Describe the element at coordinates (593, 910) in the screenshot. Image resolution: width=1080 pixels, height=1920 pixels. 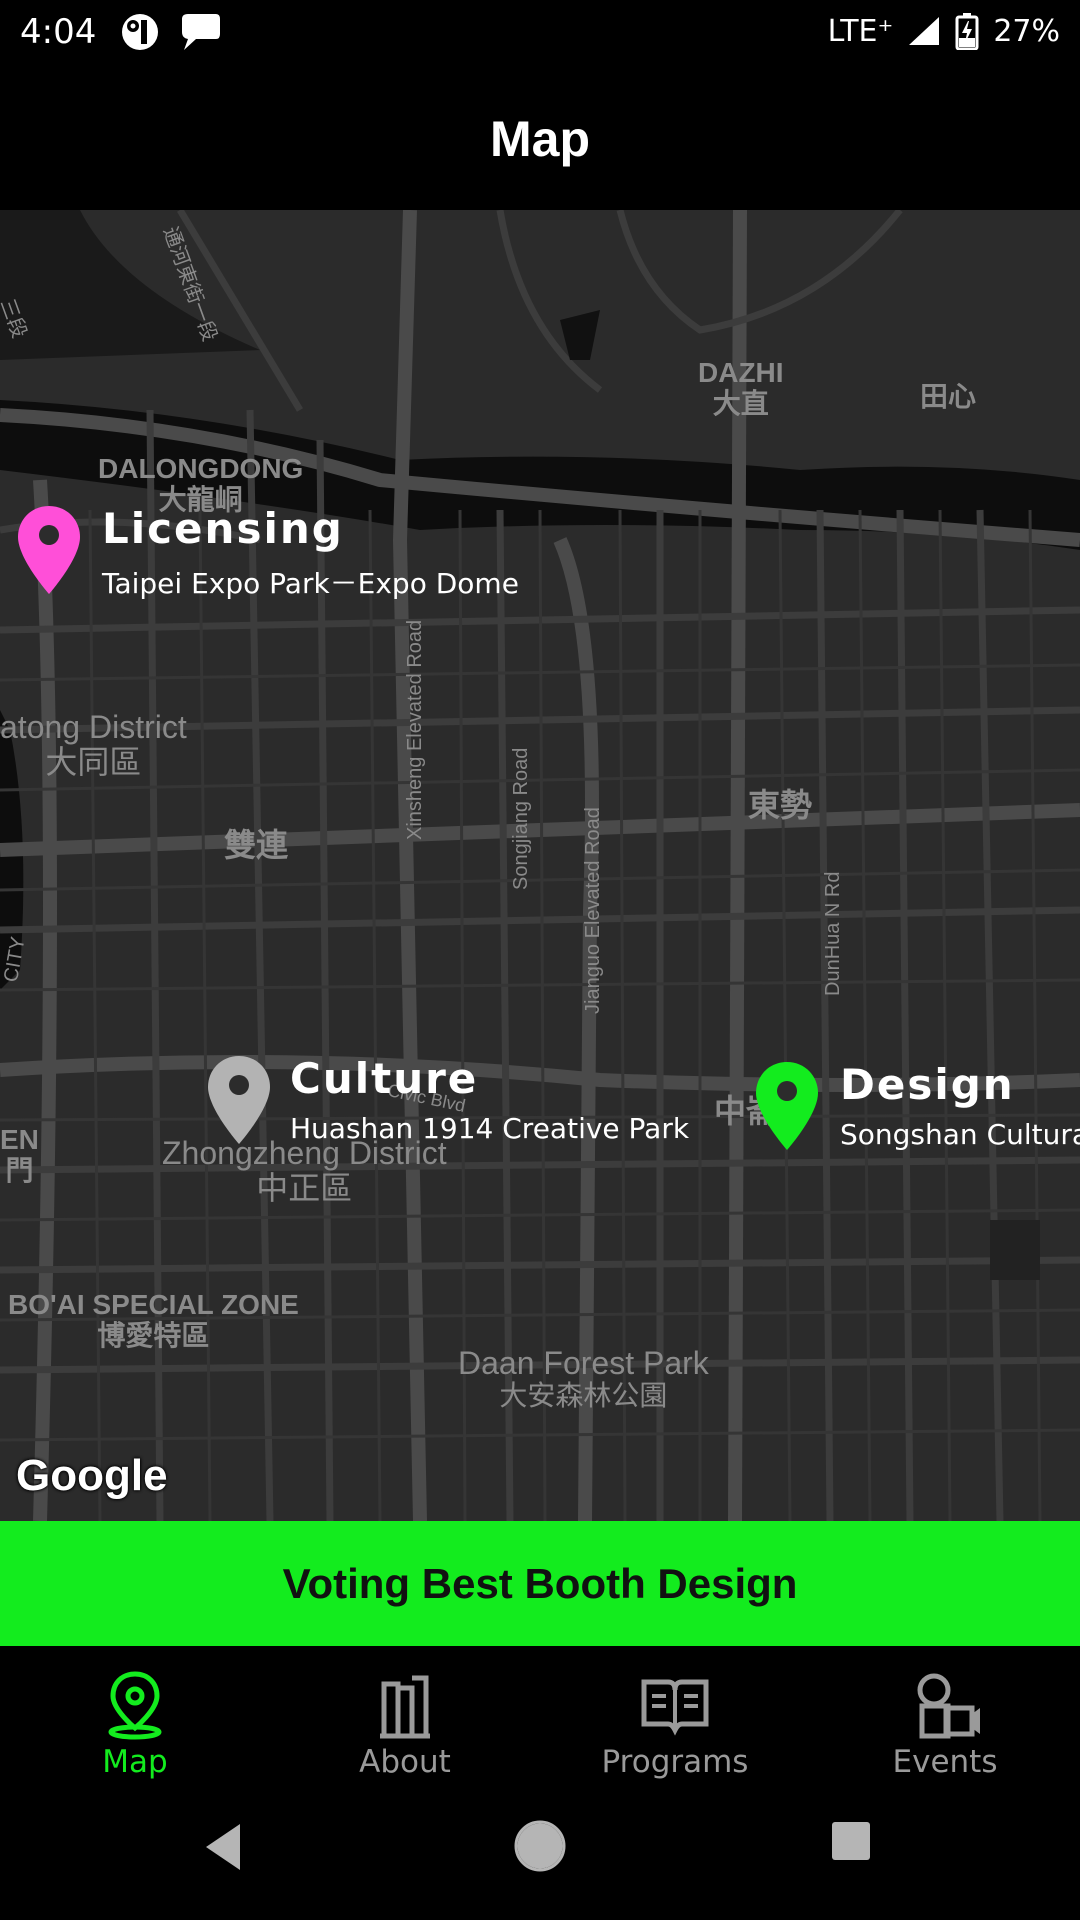
I see `road-label-jianguo: Jianguo Elevated Road` at that location.